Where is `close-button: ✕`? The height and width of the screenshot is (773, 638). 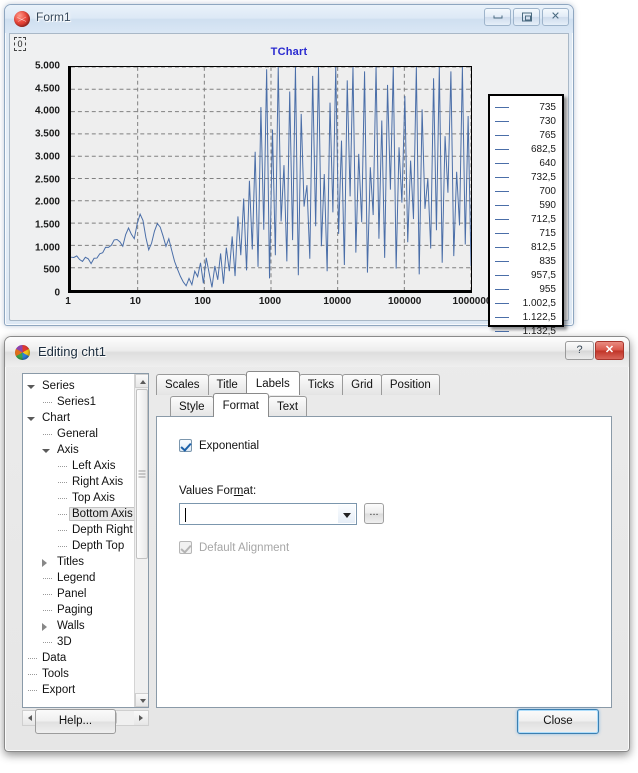 close-button: ✕ is located at coordinates (555, 17).